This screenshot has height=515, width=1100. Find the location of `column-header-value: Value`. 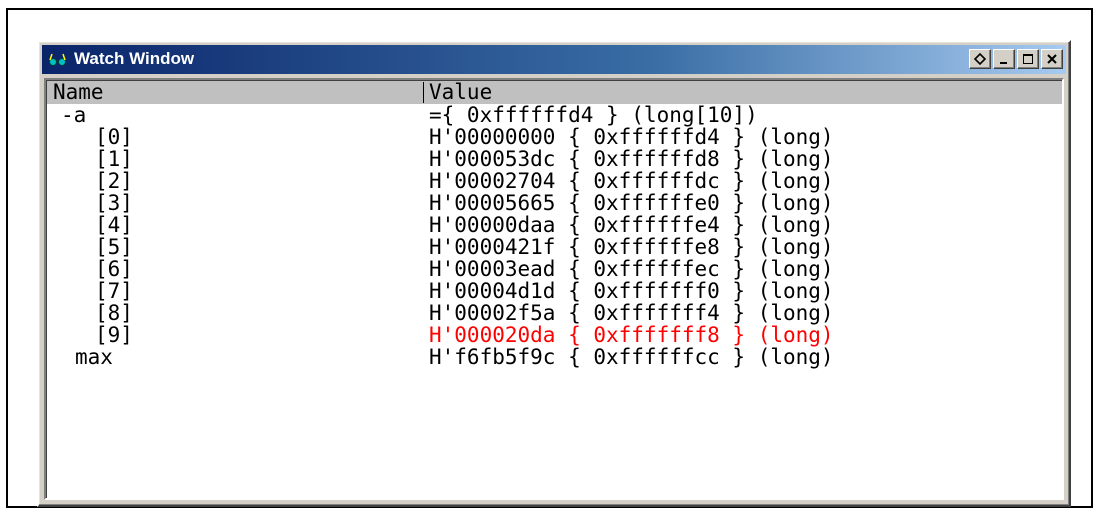

column-header-value: Value is located at coordinates (460, 92).